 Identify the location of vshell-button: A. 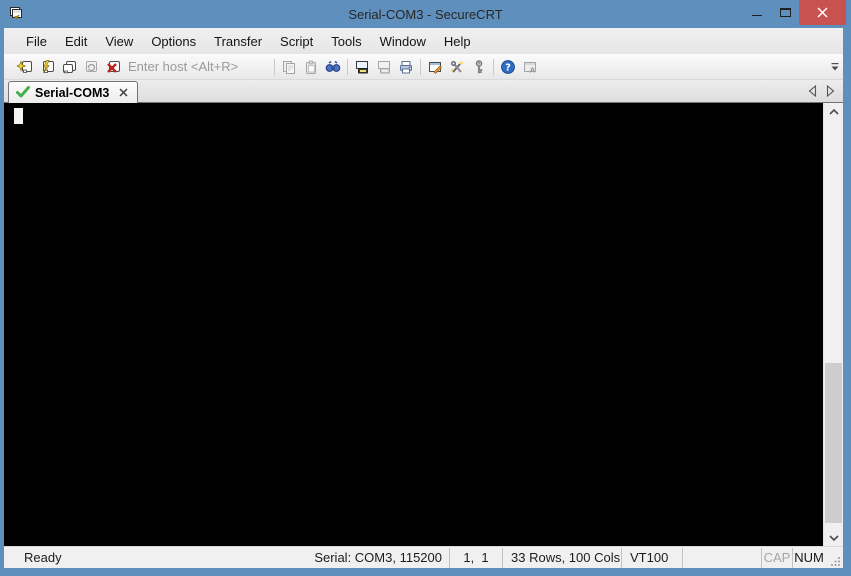
(530, 67).